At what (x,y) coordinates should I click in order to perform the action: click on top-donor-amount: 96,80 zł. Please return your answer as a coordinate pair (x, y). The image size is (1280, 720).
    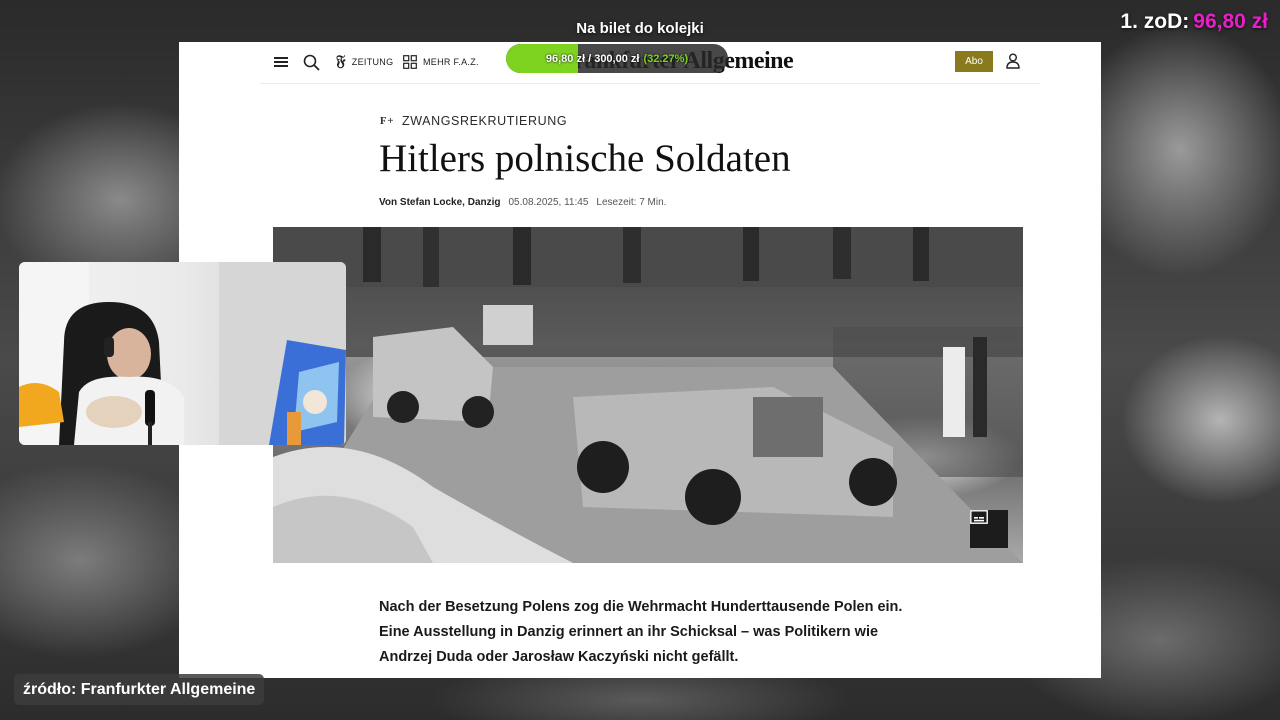
    Looking at the image, I should click on (1230, 21).